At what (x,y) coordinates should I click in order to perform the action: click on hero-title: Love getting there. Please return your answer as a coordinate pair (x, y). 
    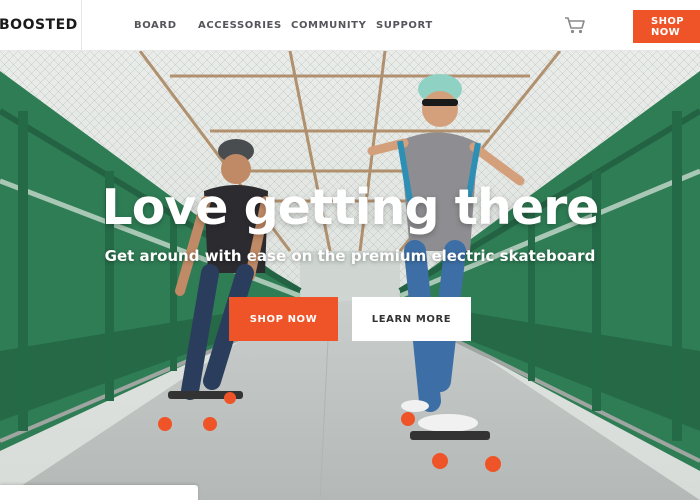
    Looking at the image, I should click on (350, 207).